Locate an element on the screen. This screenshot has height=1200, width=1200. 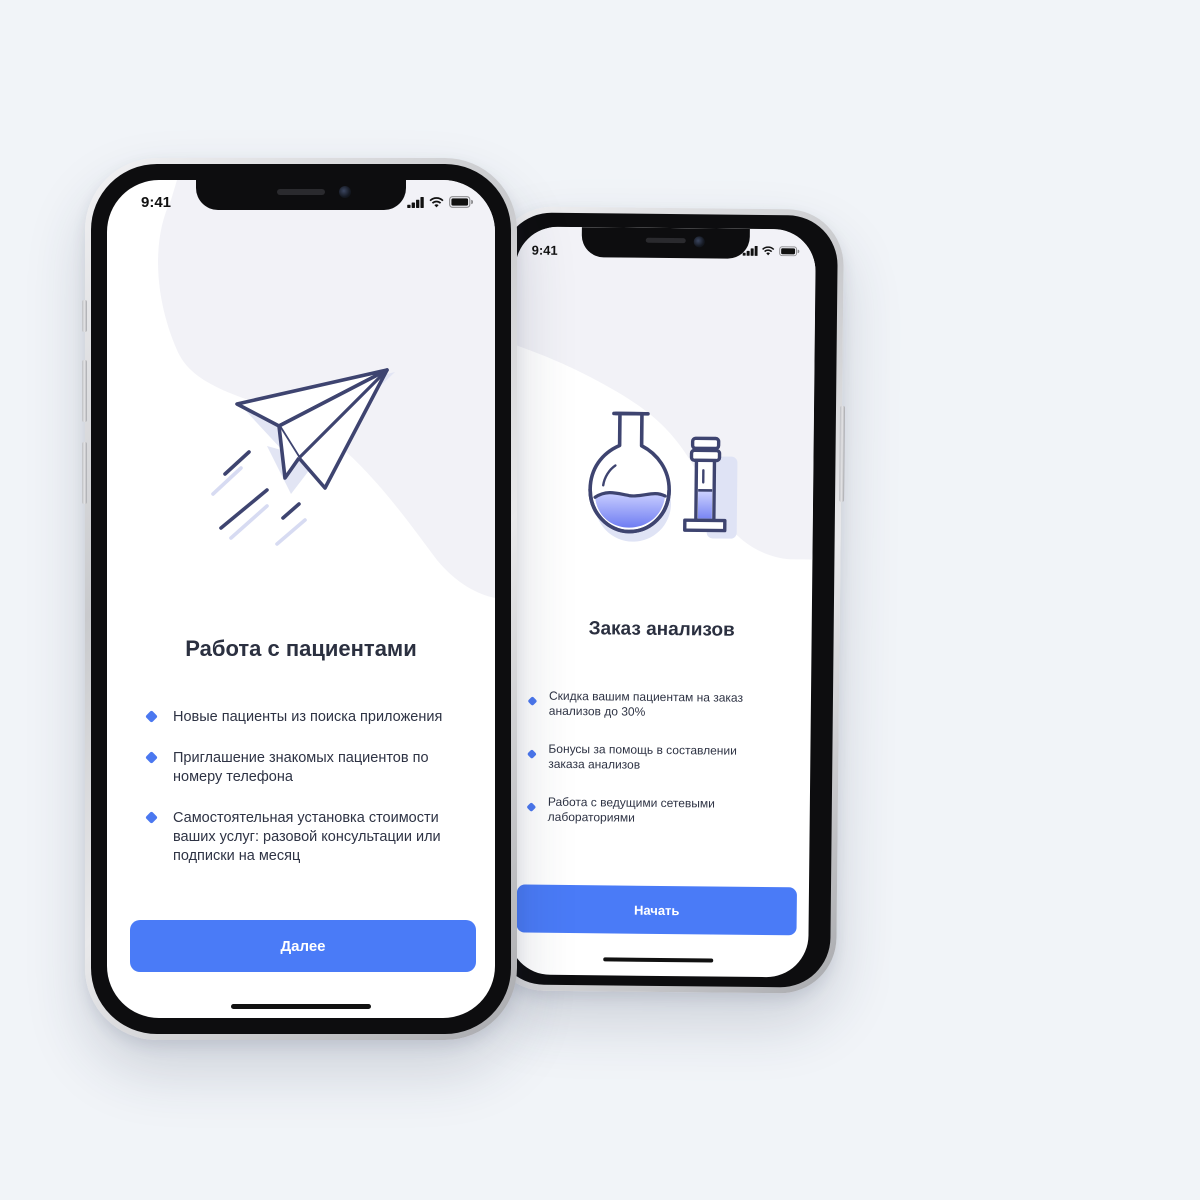
start-button: Начать is located at coordinates (656, 910).